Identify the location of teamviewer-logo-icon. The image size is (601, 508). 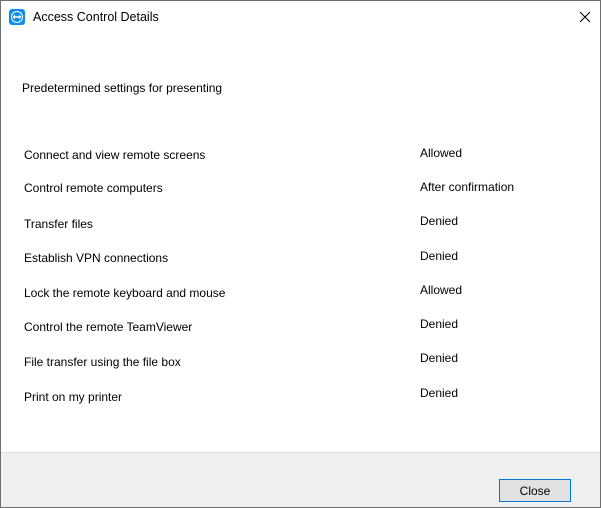
(17, 17).